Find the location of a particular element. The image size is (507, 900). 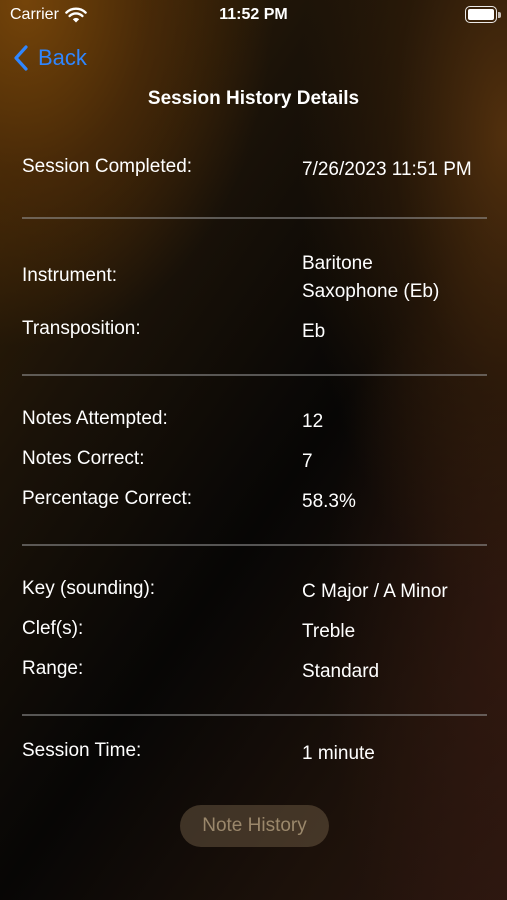

transposition-label: Transposition: is located at coordinates (81, 328).